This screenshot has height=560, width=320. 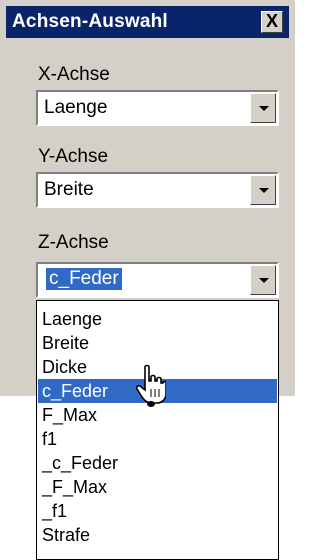 What do you see at coordinates (157, 463) in the screenshot?
I see `list-item: _c_Feder` at bounding box center [157, 463].